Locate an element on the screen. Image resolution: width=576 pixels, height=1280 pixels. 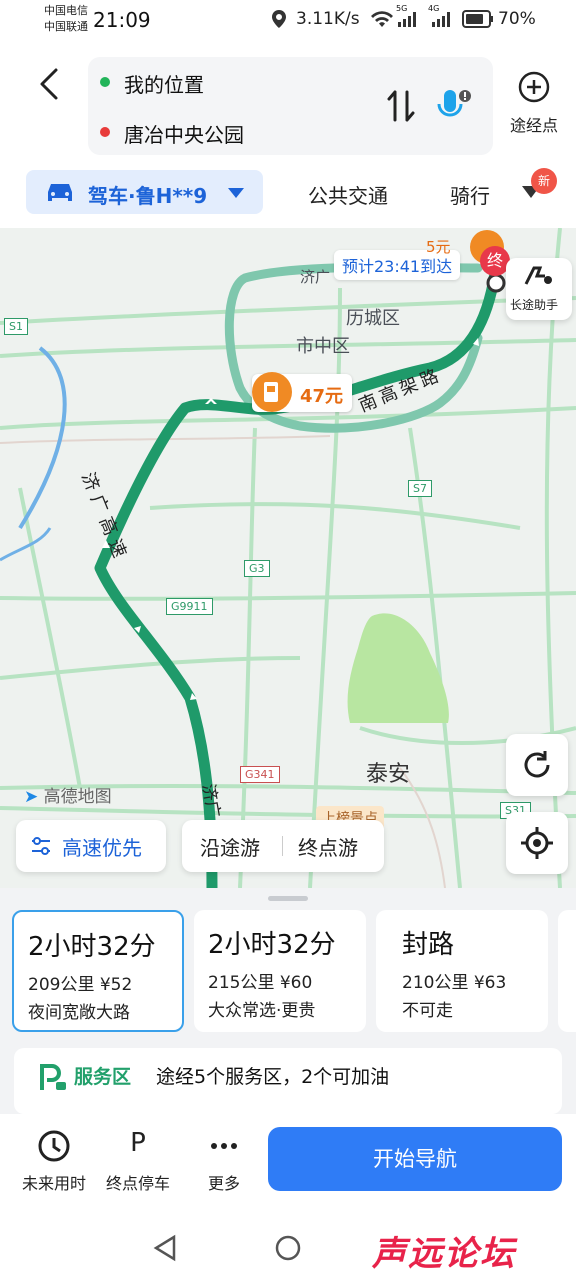
amap-logo: ➤ 高德地图 is located at coordinates (68, 794).